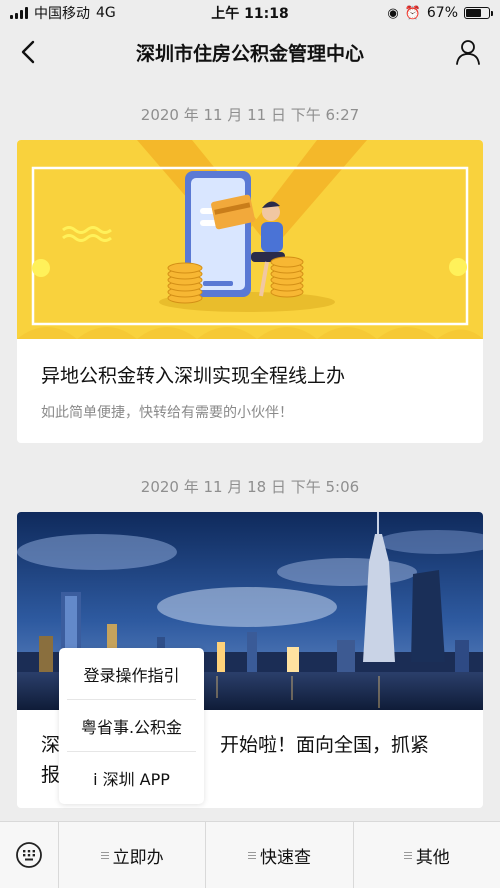  What do you see at coordinates (167, 413) in the screenshot?
I see `article-description: 如此简单便捷，快转给有需要的小伙伴！` at bounding box center [167, 413].